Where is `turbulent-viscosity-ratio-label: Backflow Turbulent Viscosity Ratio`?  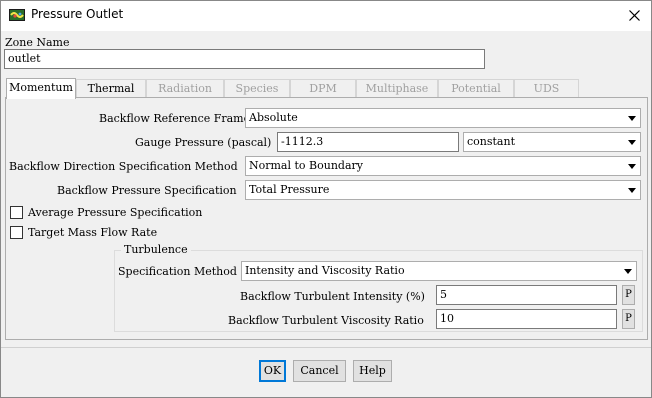
turbulent-viscosity-ratio-label: Backflow Turbulent Viscosity Ratio is located at coordinates (326, 320).